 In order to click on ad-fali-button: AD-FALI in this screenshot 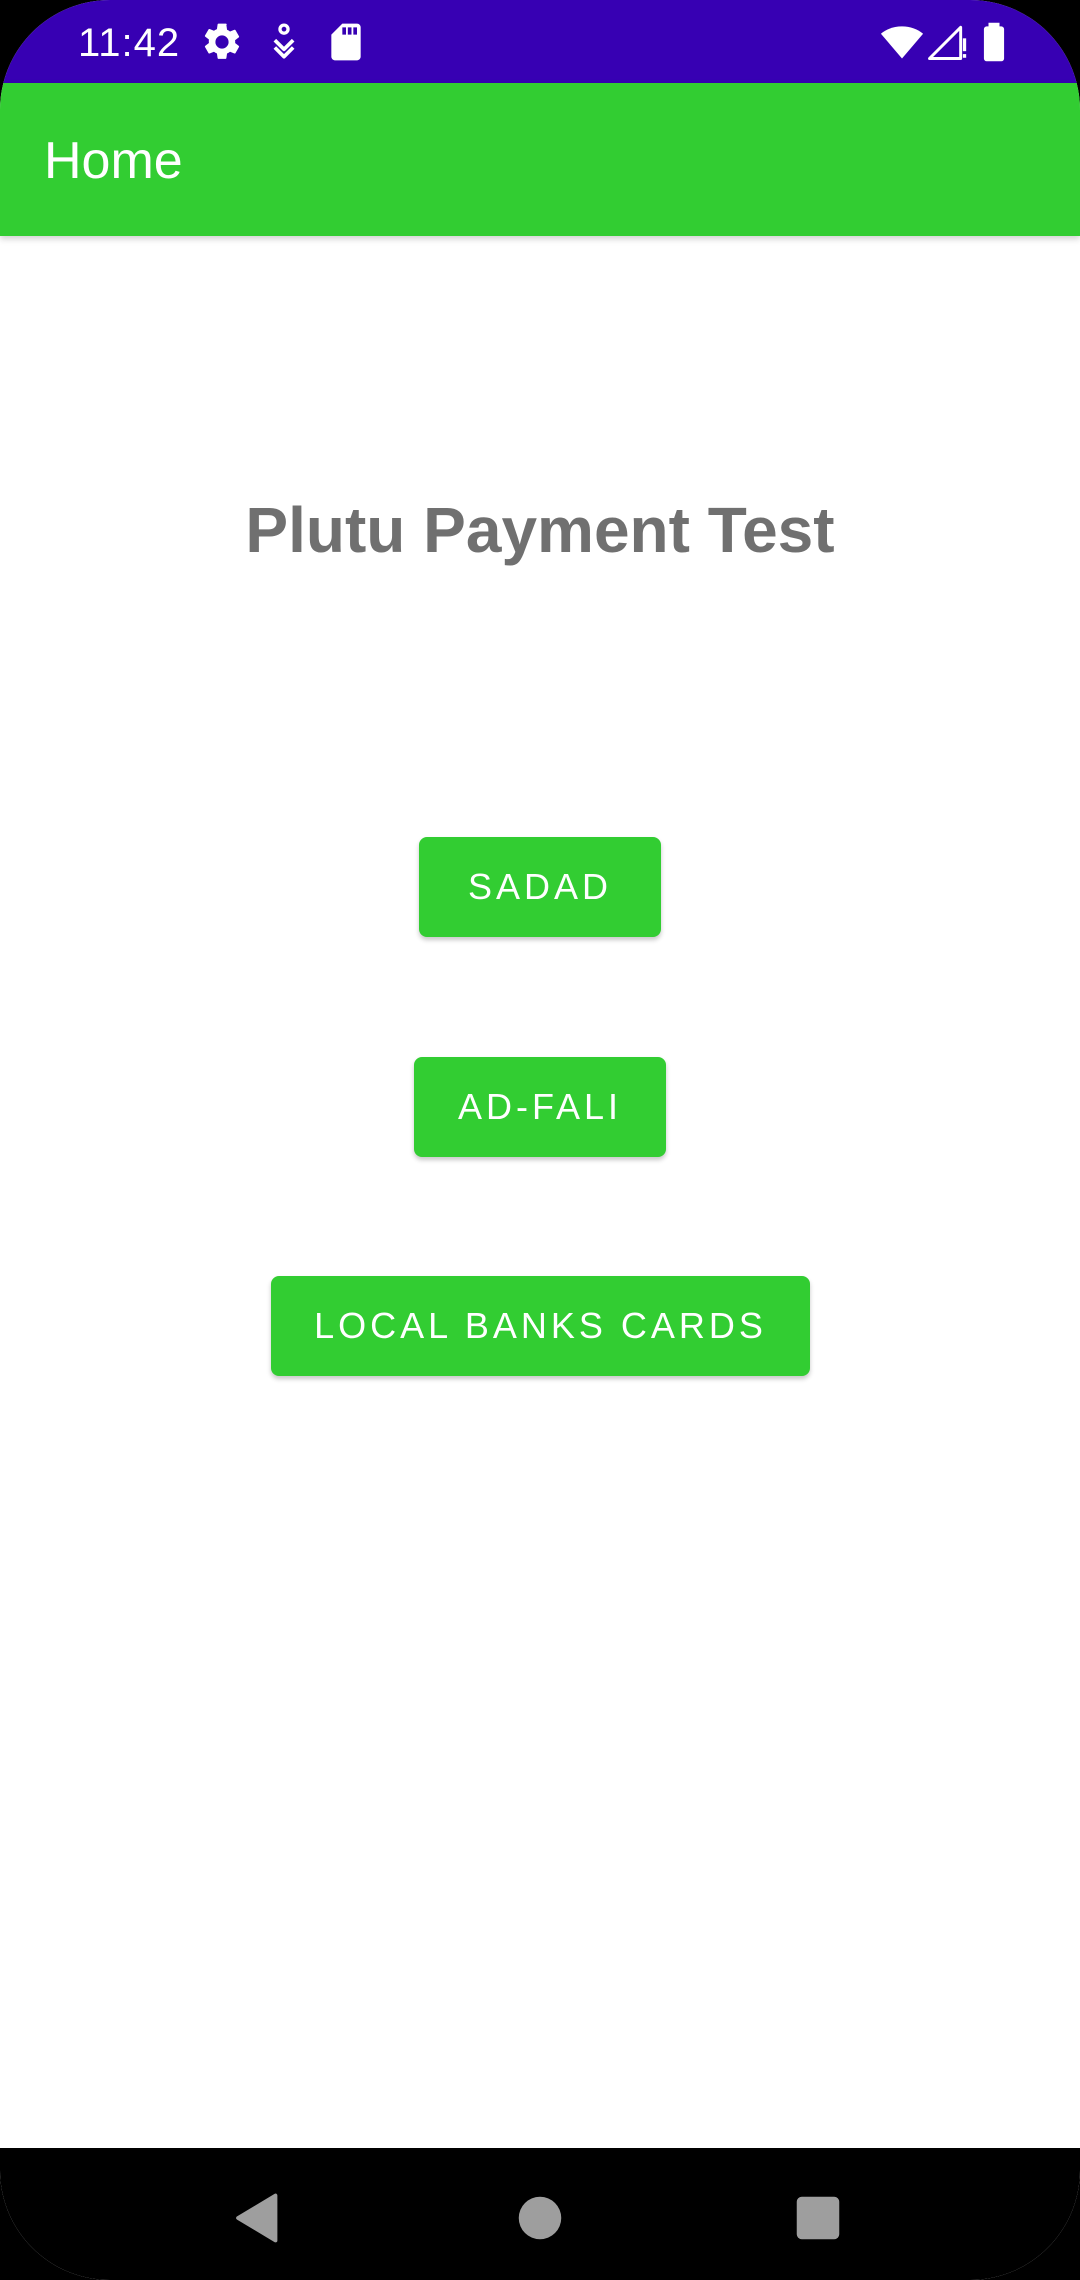, I will do `click(540, 1107)`.